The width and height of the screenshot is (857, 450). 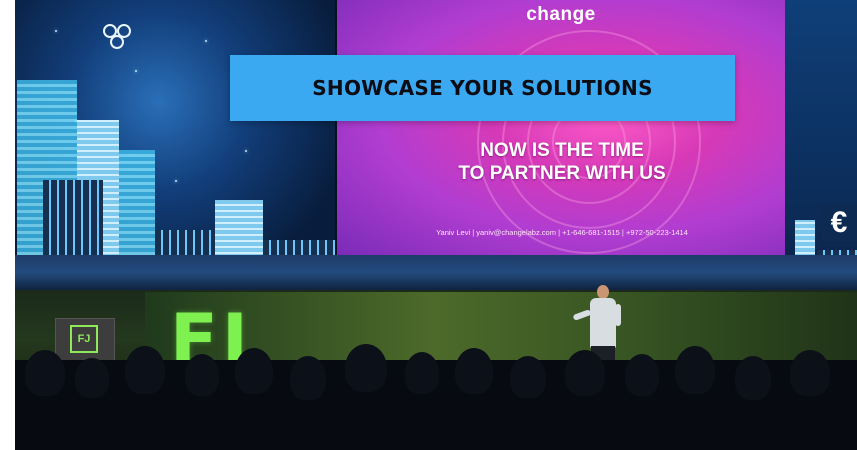 I want to click on left-margin, so click(x=7, y=225).